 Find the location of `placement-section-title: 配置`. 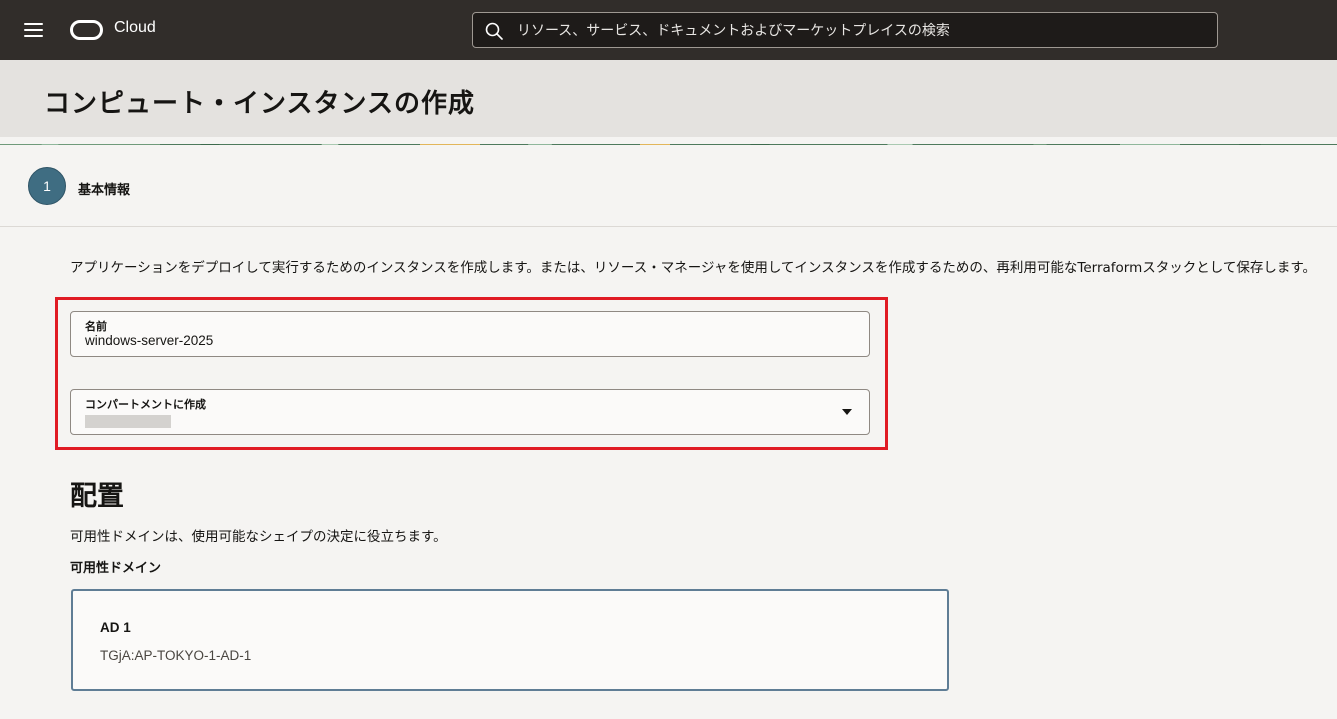

placement-section-title: 配置 is located at coordinates (97, 496).